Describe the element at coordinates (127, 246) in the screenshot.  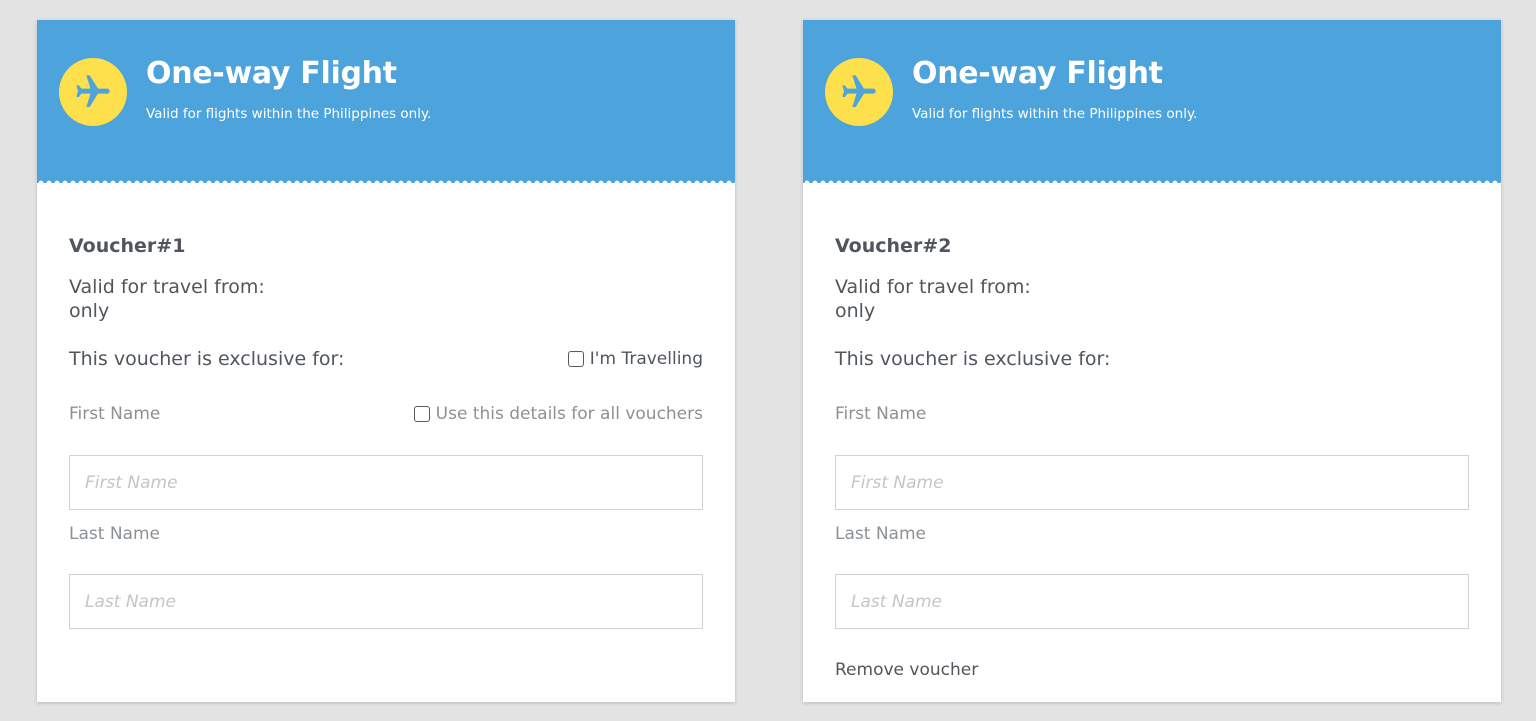
I see `voucher-title: Voucher#1` at that location.